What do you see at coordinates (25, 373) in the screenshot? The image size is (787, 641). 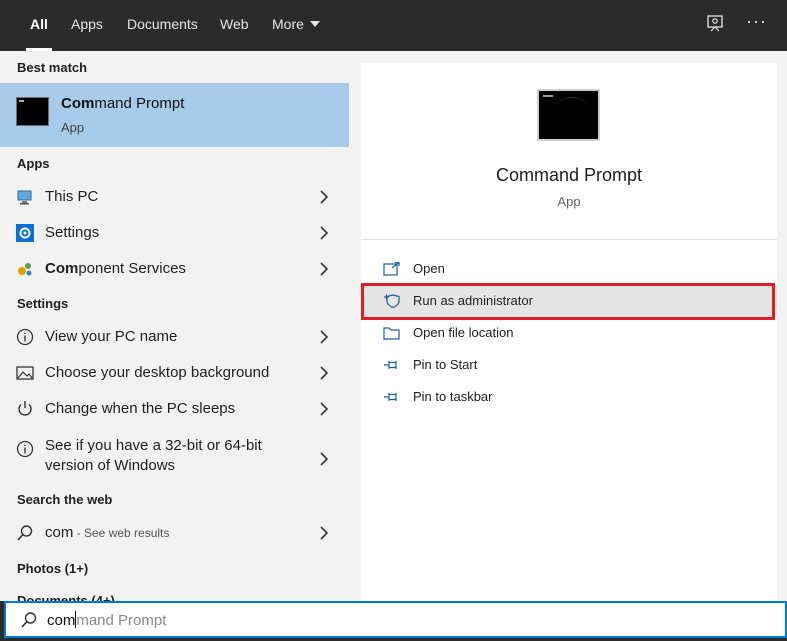 I see `picture-icon` at bounding box center [25, 373].